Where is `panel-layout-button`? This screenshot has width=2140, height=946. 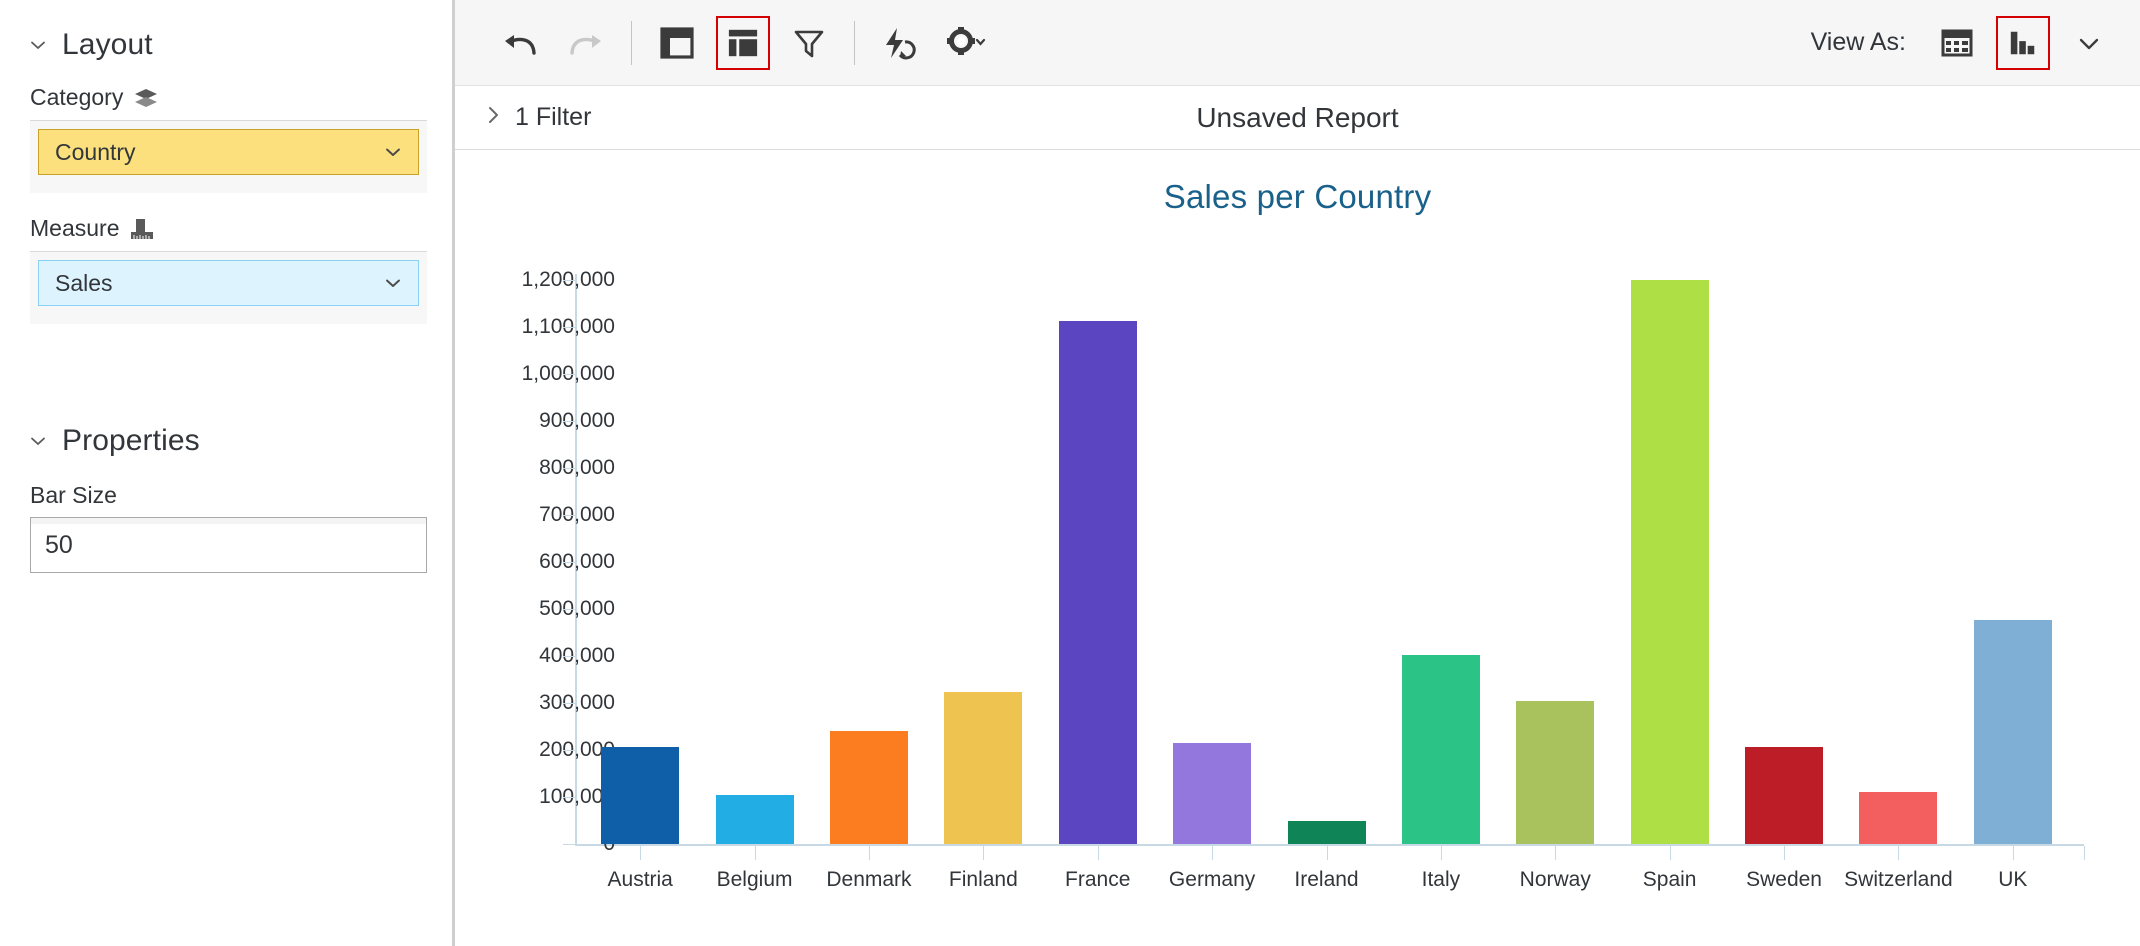 panel-layout-button is located at coordinates (677, 43).